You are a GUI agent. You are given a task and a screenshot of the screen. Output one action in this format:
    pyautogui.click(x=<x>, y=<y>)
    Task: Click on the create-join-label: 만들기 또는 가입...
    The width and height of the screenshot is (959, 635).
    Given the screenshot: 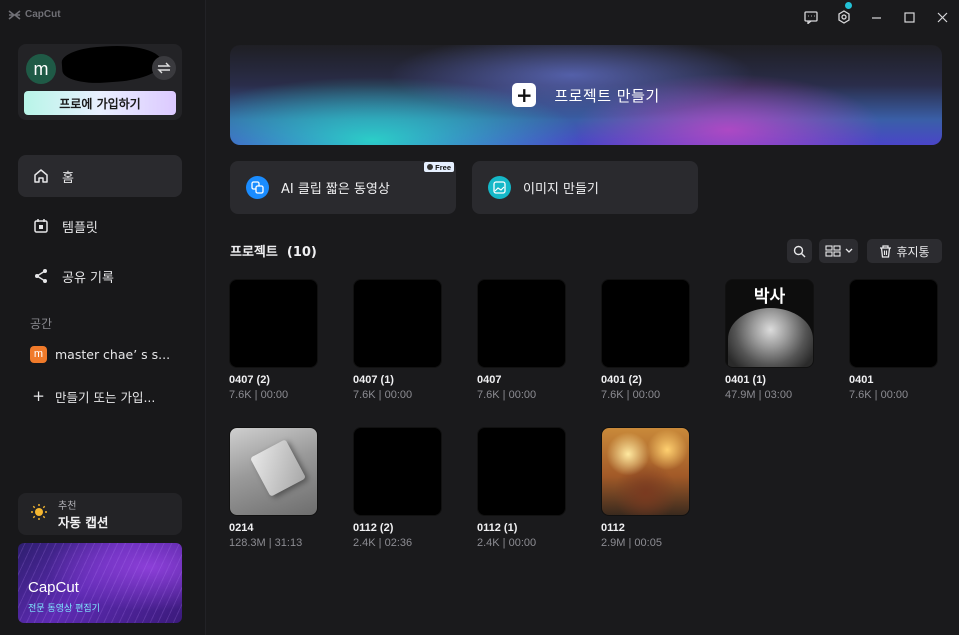 What is the action you would take?
    pyautogui.click(x=105, y=397)
    